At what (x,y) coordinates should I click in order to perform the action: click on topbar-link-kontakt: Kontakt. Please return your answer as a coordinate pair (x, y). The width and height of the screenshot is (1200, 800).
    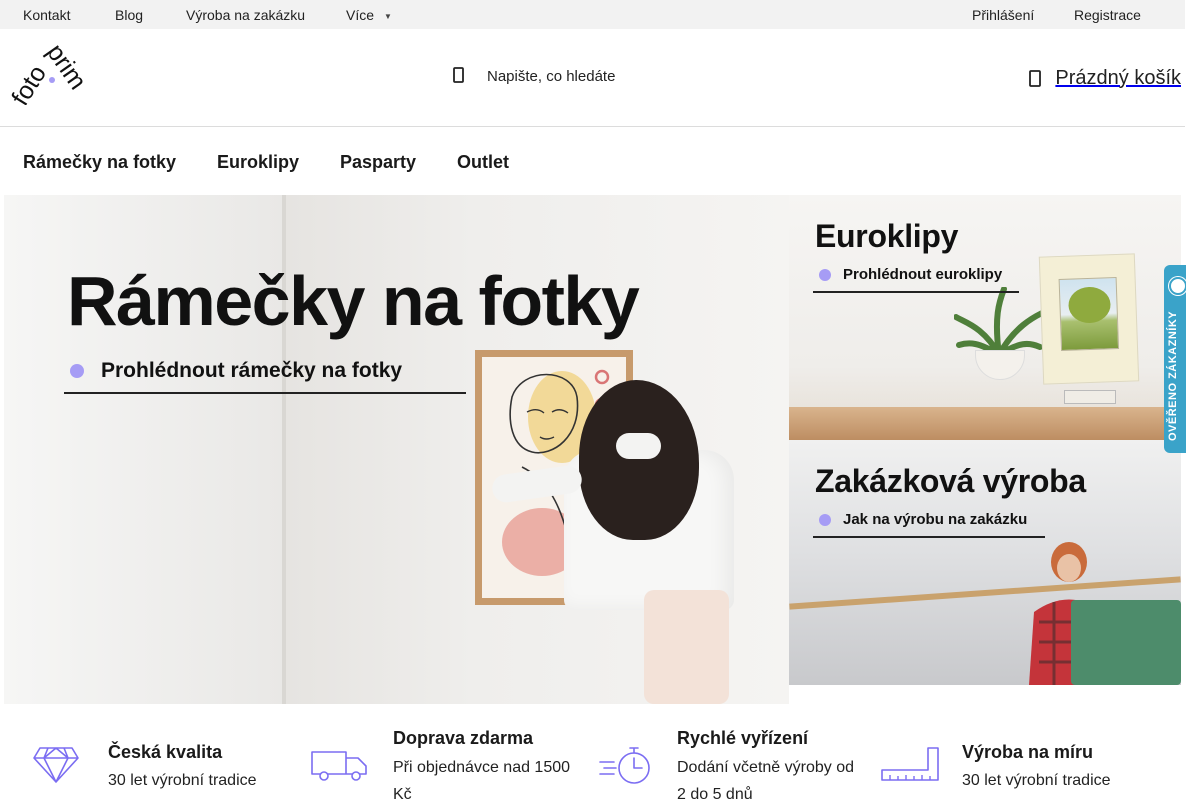
    Looking at the image, I should click on (46, 15).